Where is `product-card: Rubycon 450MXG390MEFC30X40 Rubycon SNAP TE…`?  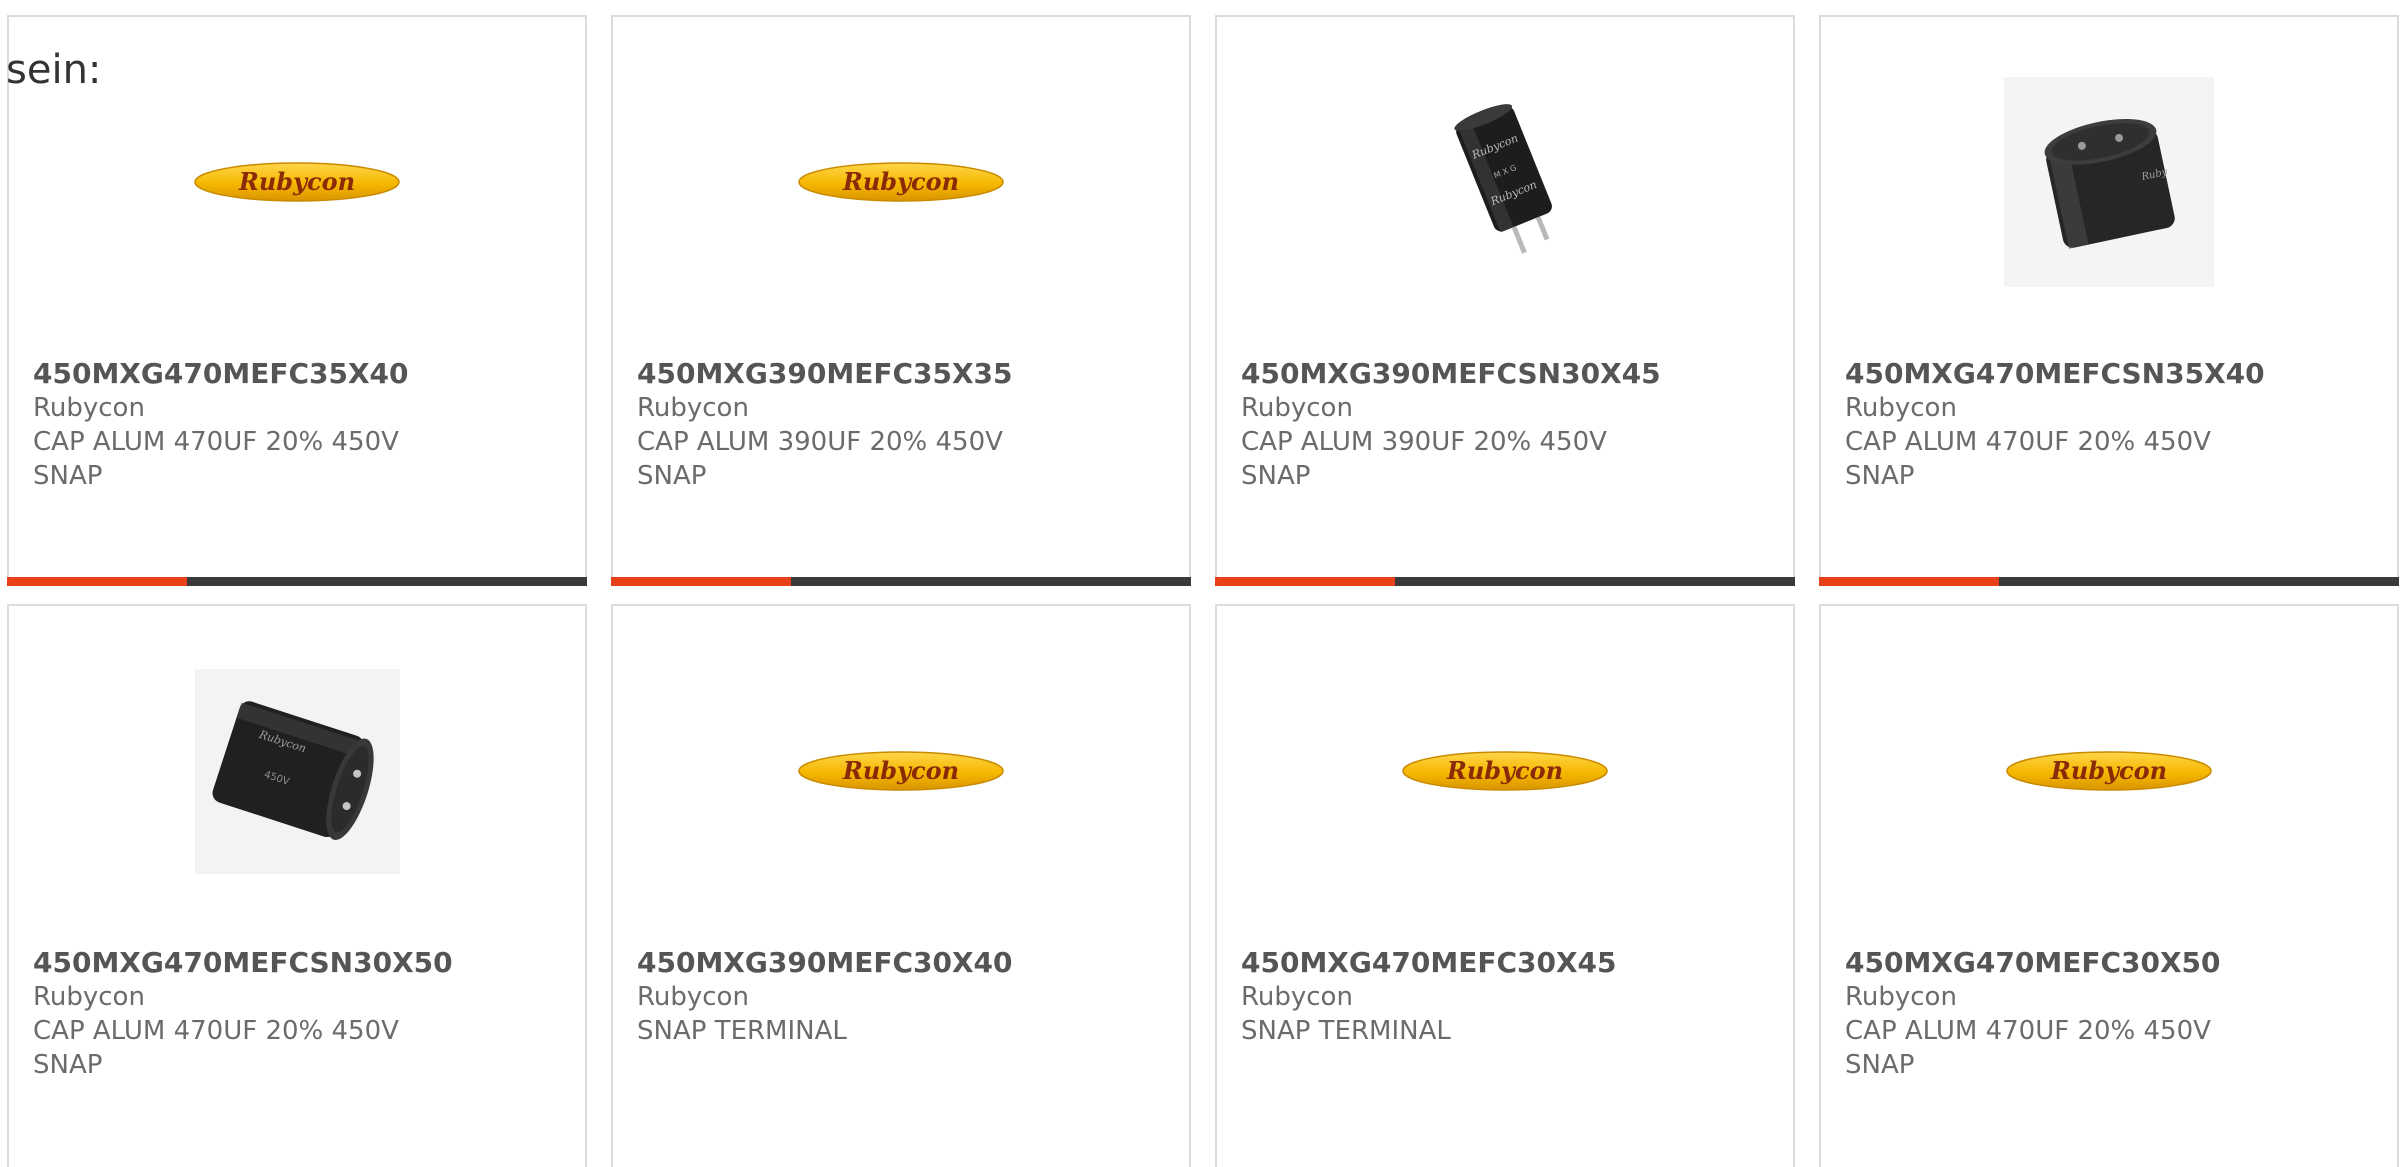
product-card: Rubycon 450MXG390MEFC30X40 Rubycon SNAP TE… is located at coordinates (901, 885).